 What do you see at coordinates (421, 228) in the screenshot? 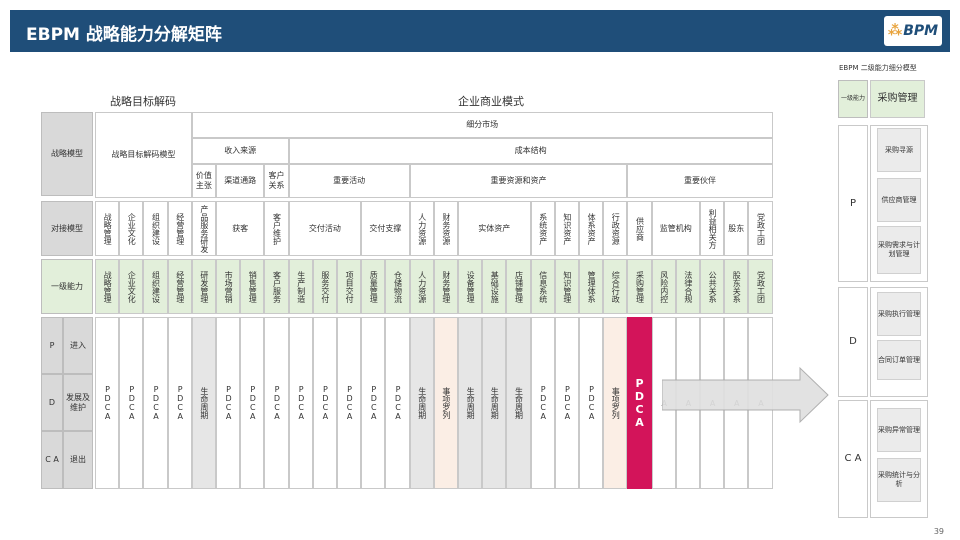
I see `dock-model-cell: 人力资源` at bounding box center [421, 228].